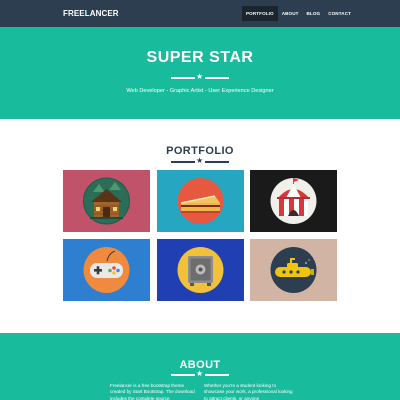 The height and width of the screenshot is (400, 400). I want to click on cake-icon, so click(200, 201).